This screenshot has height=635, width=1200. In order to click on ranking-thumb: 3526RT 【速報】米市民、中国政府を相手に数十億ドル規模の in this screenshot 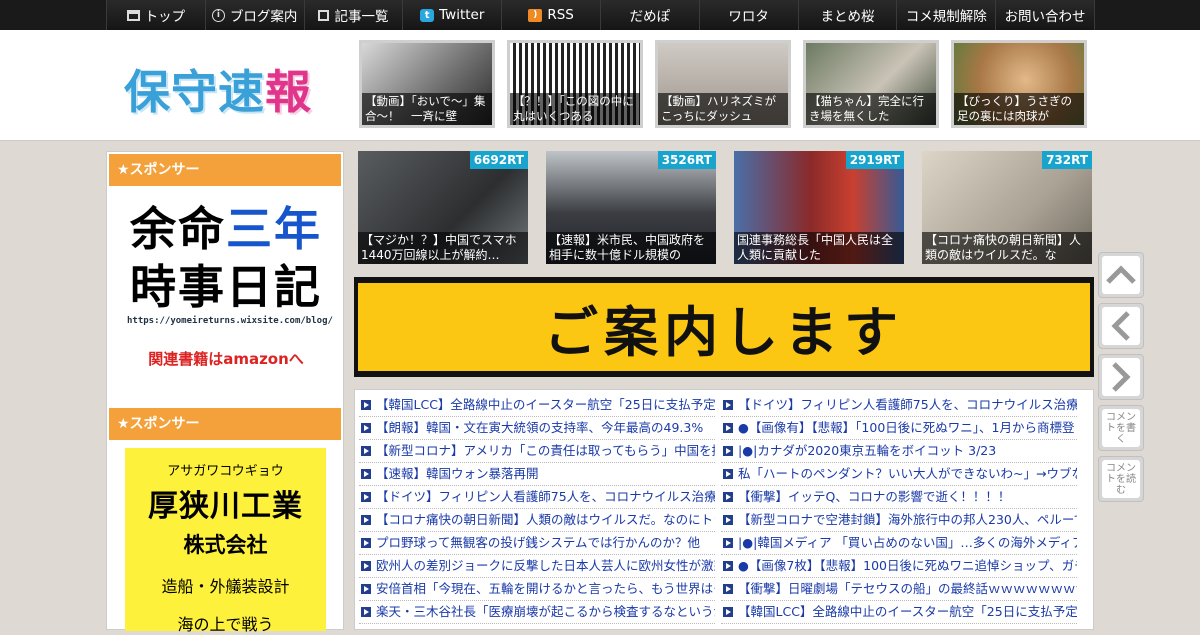, I will do `click(631, 207)`.